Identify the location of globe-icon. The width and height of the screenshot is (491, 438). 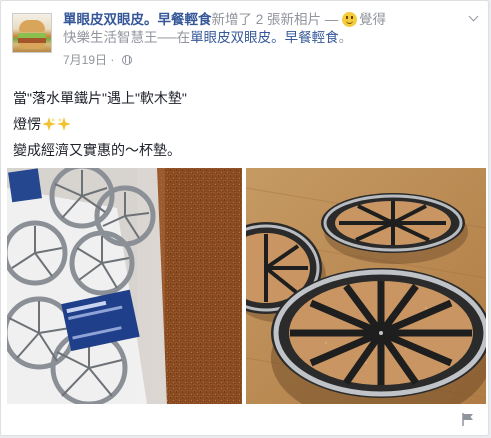
(126, 59).